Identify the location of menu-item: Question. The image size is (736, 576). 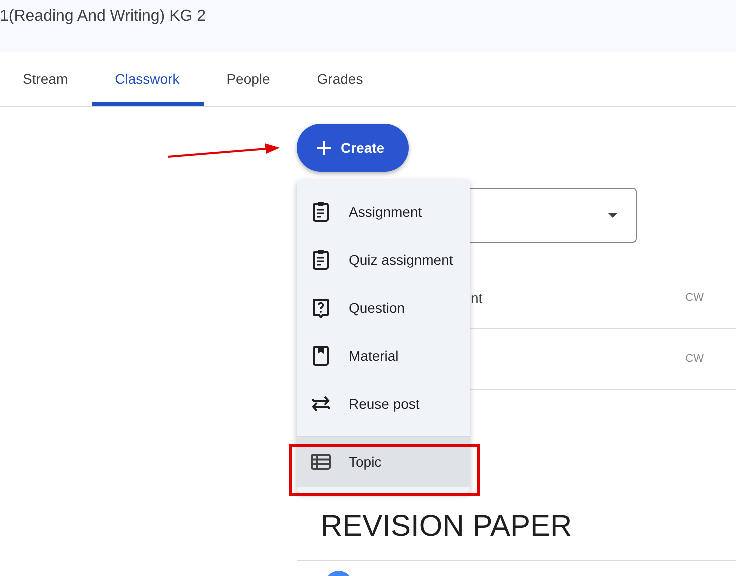
(383, 308).